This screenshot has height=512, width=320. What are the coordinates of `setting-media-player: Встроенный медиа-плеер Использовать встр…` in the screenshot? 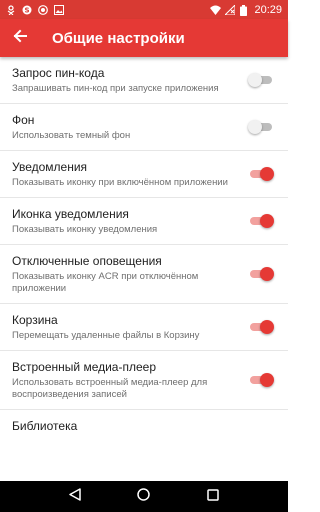 It's located at (144, 380).